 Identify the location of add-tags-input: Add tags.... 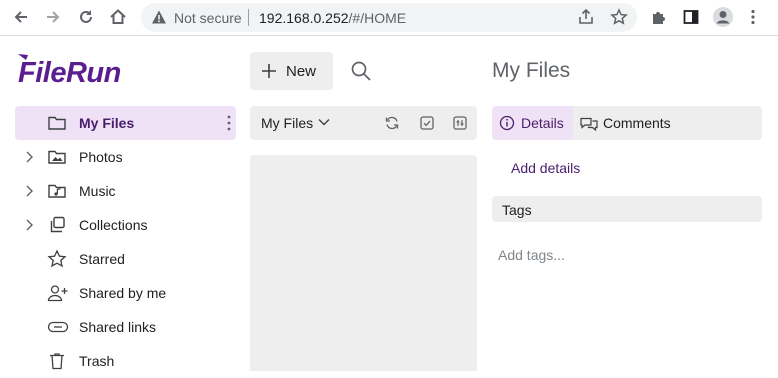
(531, 255).